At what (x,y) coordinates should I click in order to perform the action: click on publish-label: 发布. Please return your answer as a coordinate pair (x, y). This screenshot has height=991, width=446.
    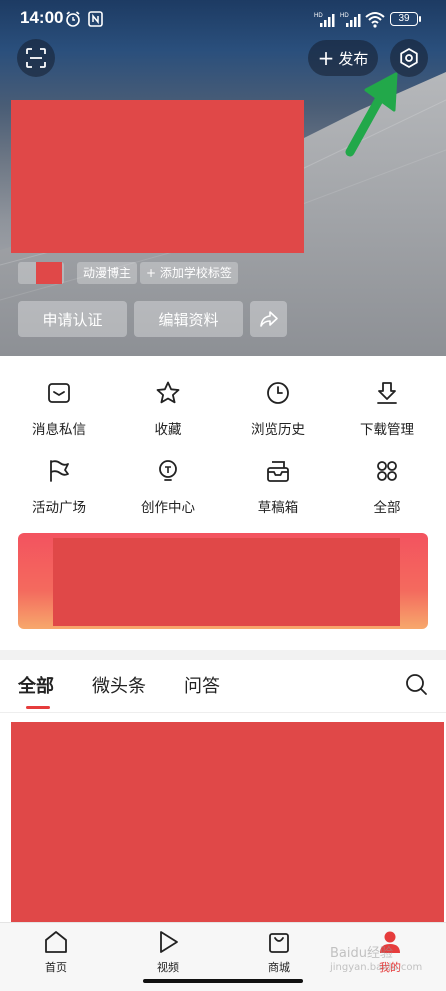
    Looking at the image, I should click on (353, 58).